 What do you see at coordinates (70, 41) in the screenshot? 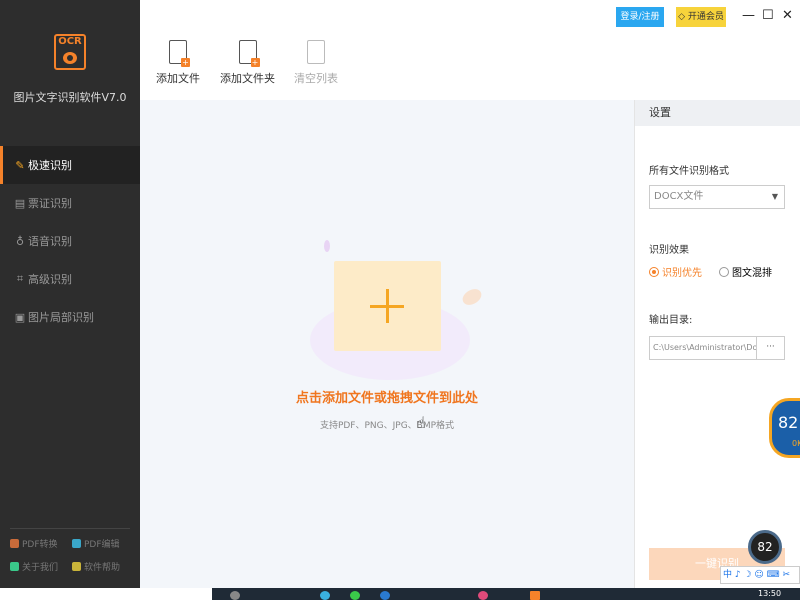
I see `logo-text: OCR` at bounding box center [70, 41].